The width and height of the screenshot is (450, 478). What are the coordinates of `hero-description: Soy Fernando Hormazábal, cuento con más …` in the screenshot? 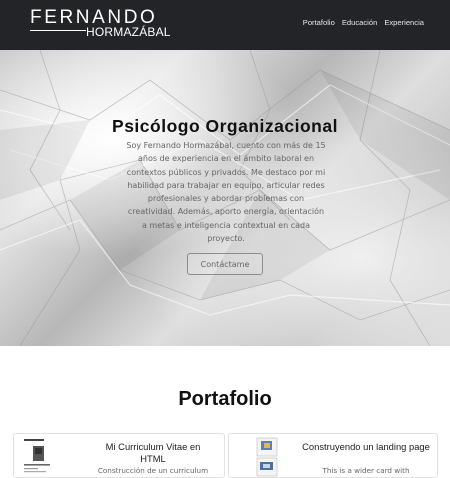 It's located at (226, 192).